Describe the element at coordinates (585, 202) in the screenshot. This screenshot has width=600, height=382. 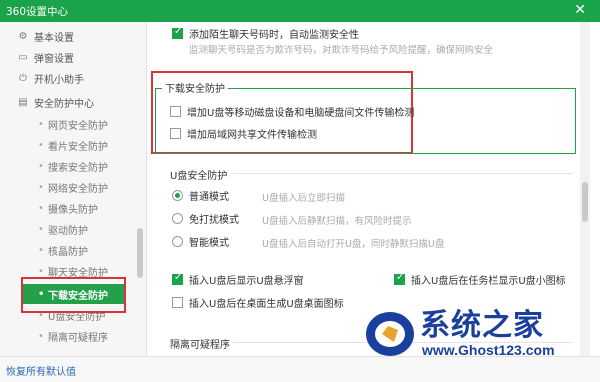
I see `main-scrollbar-thumb` at that location.